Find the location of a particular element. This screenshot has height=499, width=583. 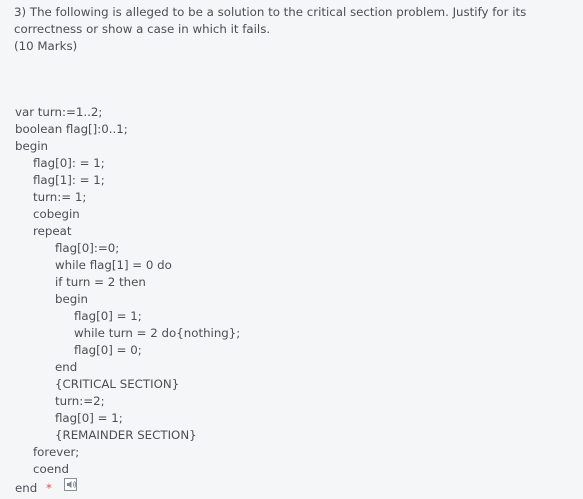

code-line: forever; is located at coordinates (56, 452).